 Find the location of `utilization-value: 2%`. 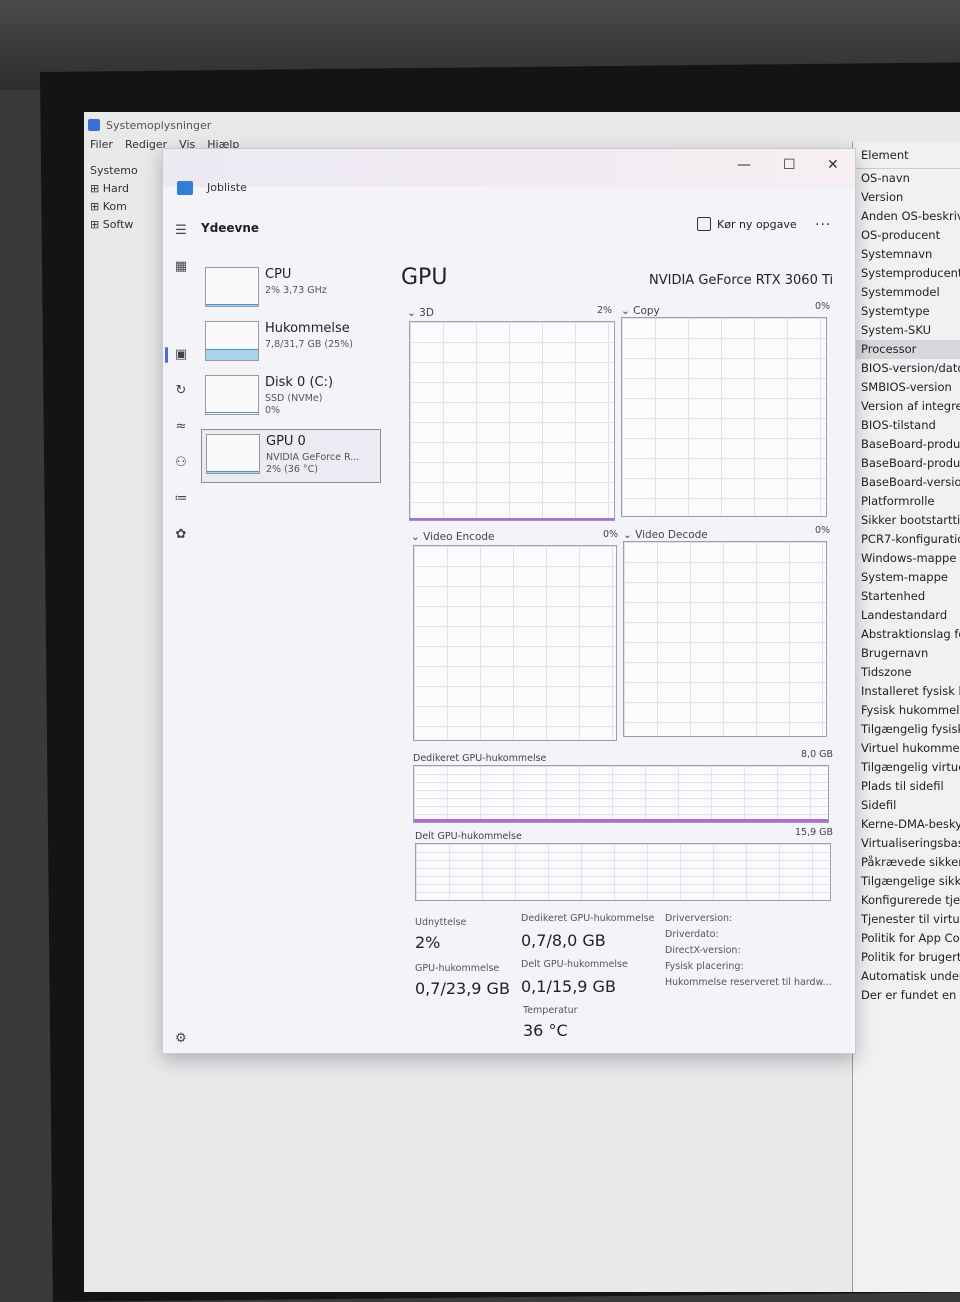

utilization-value: 2% is located at coordinates (428, 942).